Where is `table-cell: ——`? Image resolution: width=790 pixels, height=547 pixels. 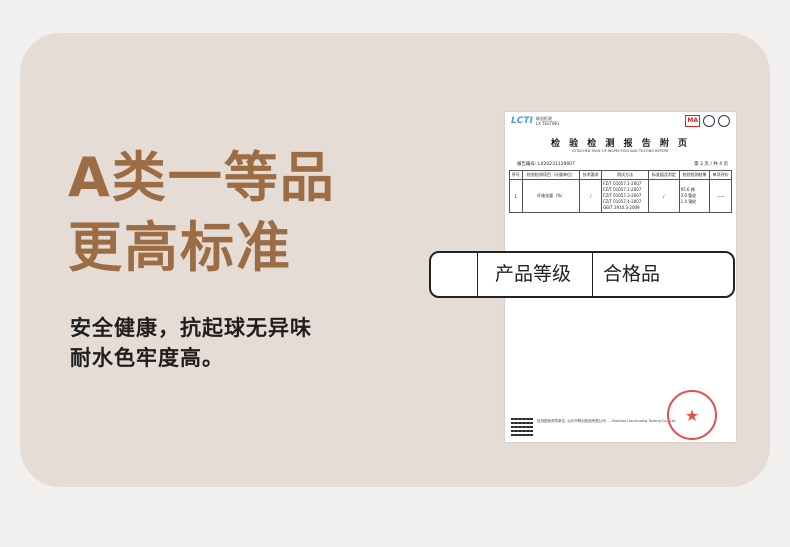
table-cell: —— is located at coordinates (720, 196).